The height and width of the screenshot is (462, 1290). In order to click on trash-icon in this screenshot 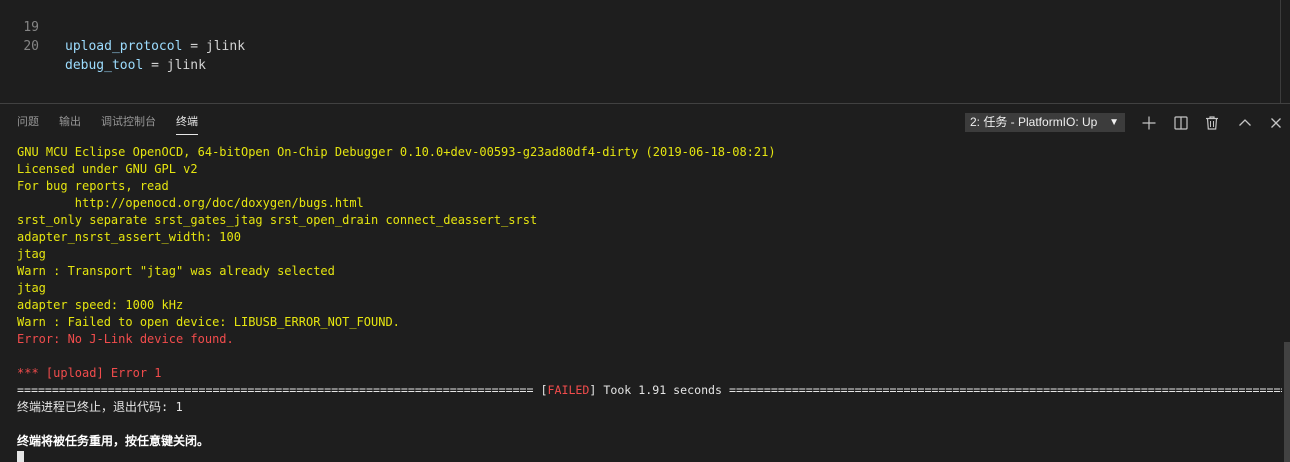, I will do `click(1212, 123)`.